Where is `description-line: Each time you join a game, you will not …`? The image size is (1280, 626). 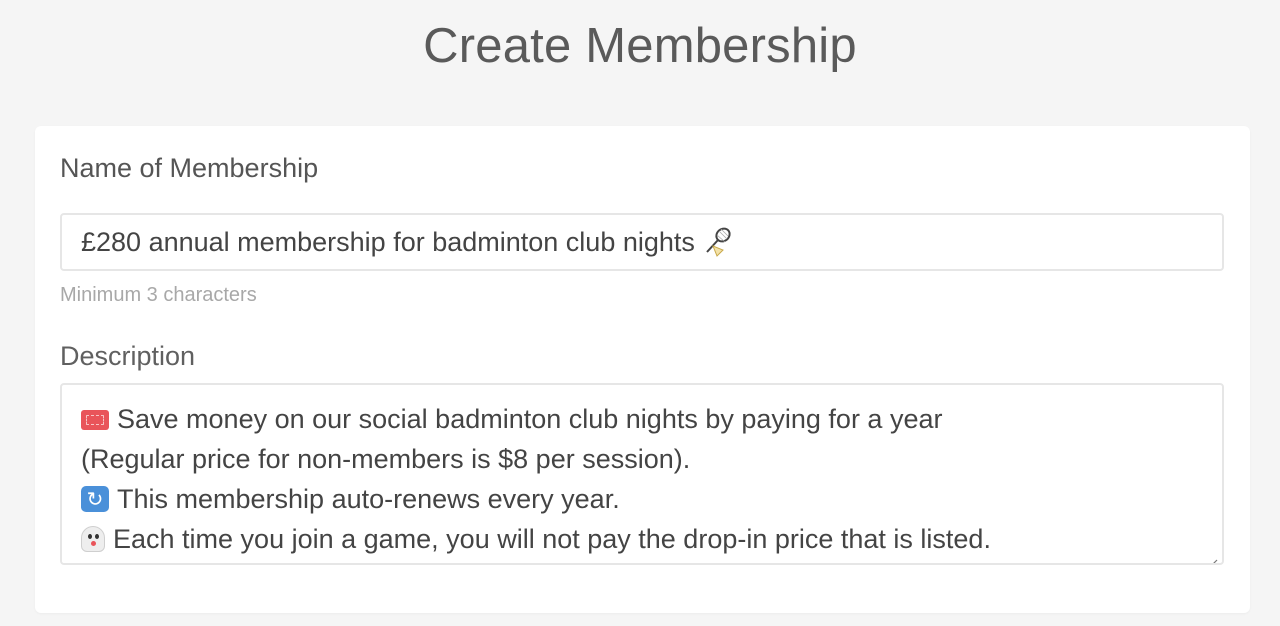 description-line: Each time you join a game, you will not … is located at coordinates (651, 539).